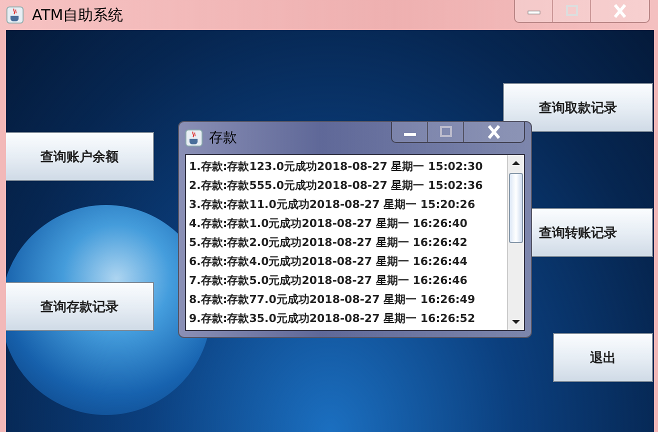 The height and width of the screenshot is (432, 658). I want to click on menu-button: 查询存款记录, so click(80, 306).